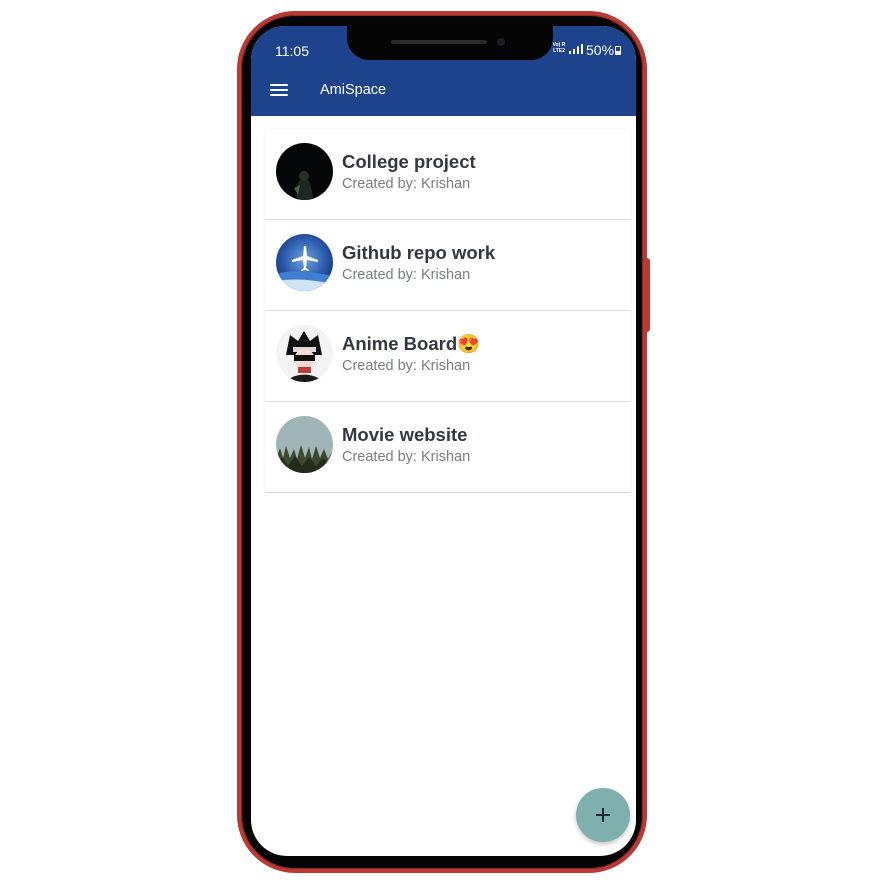 This screenshot has width=886, height=886. What do you see at coordinates (443, 94) in the screenshot?
I see `app-bar: AmiSpace` at bounding box center [443, 94].